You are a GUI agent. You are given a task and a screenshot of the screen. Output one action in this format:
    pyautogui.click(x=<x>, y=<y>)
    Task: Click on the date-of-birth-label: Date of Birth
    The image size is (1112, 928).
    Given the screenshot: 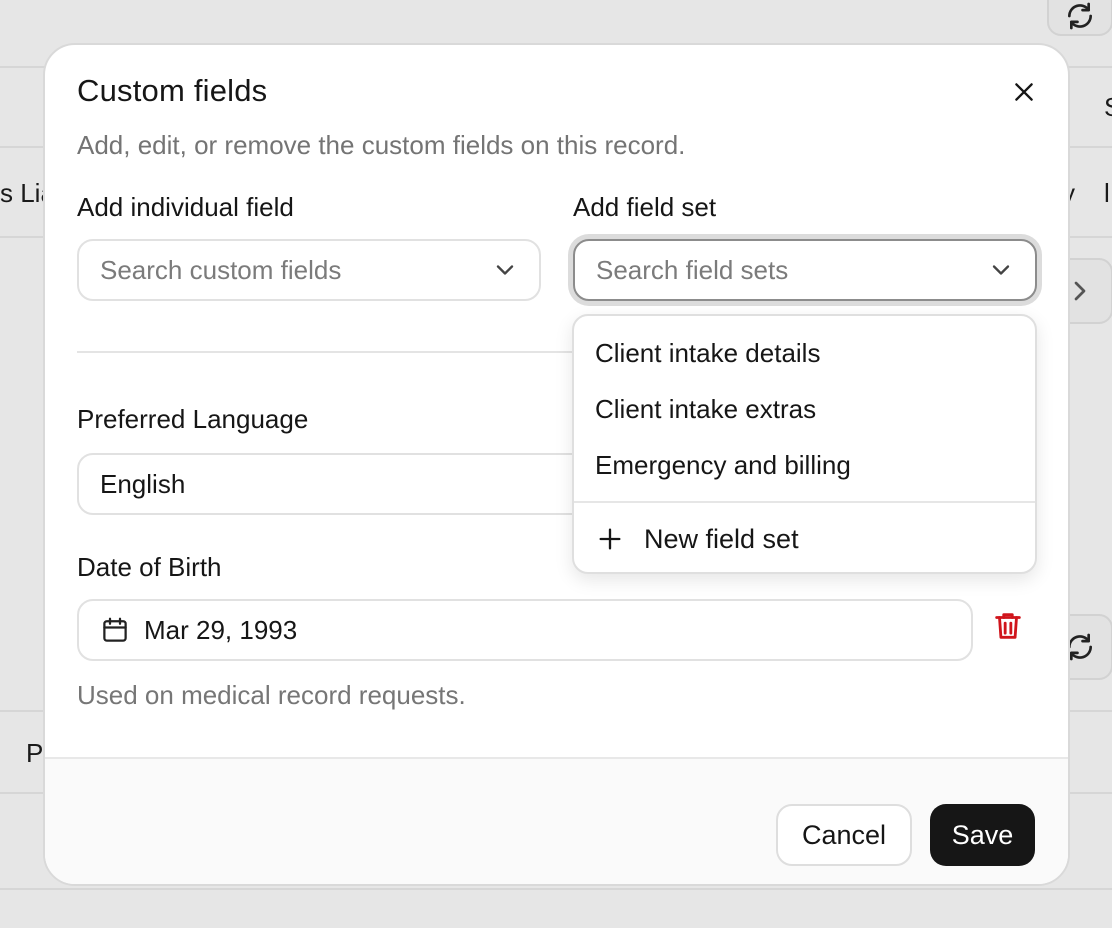 What is the action you would take?
    pyautogui.click(x=149, y=567)
    